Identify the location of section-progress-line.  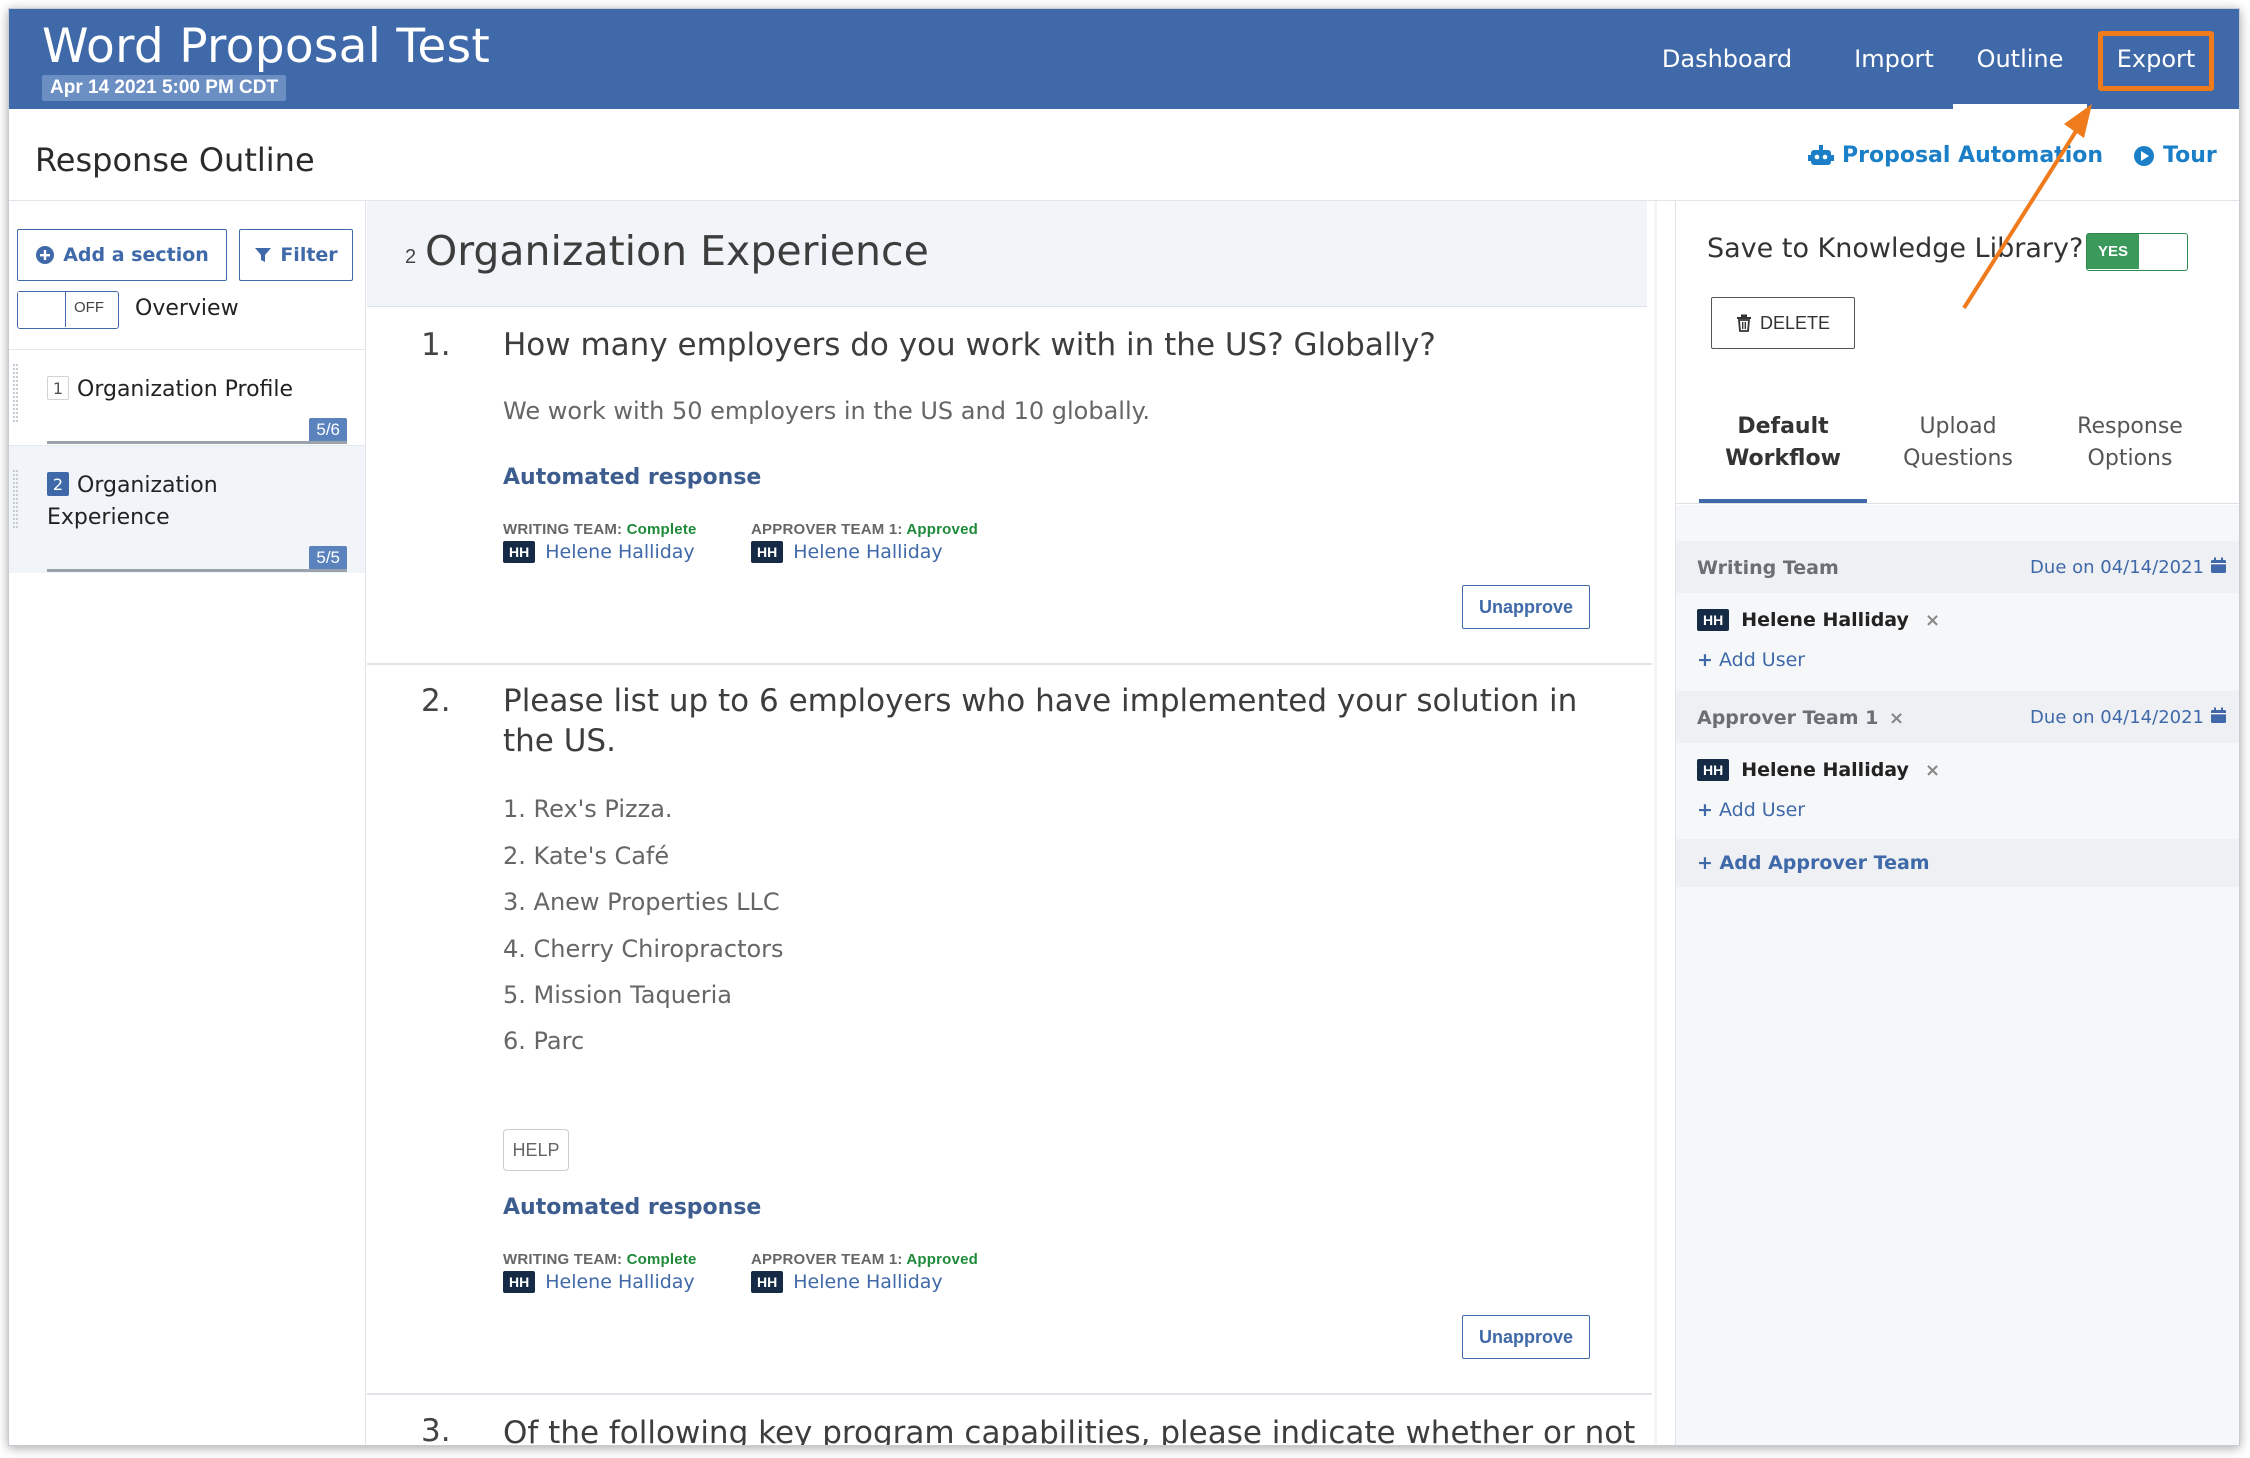
(197, 442).